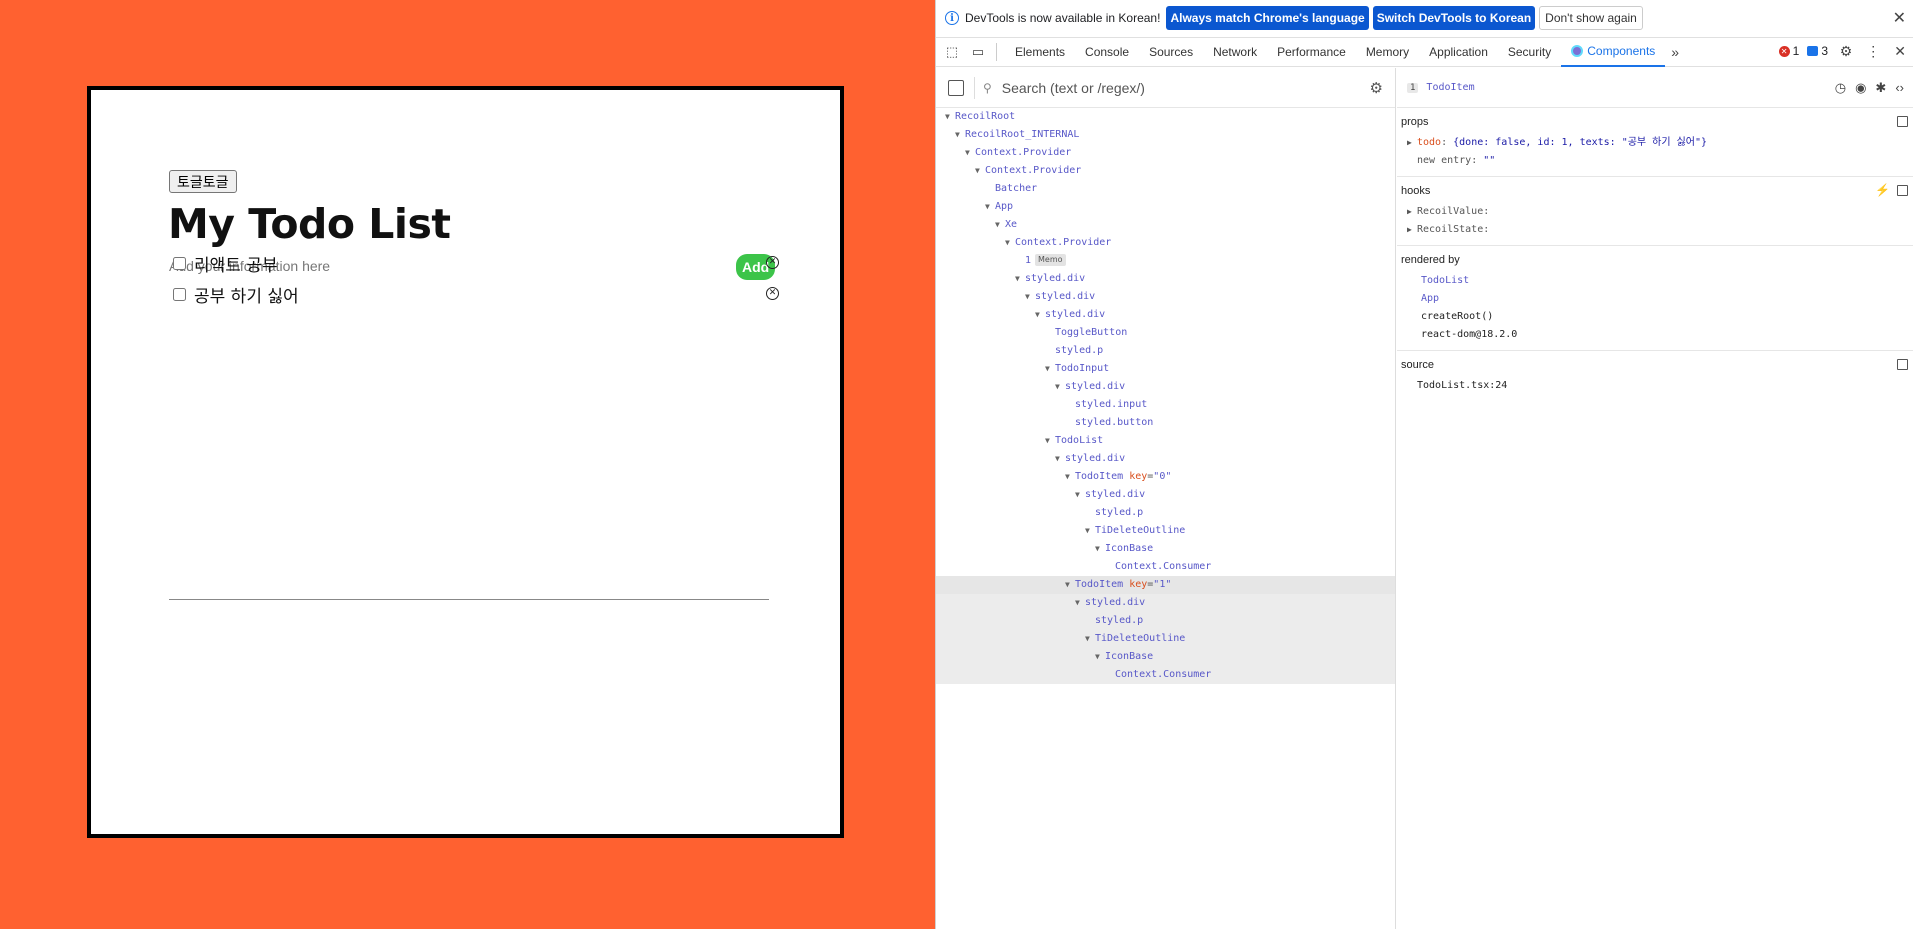 This screenshot has width=1913, height=929. Describe the element at coordinates (1882, 190) in the screenshot. I see `magic-wand-icon: ⚡` at that location.